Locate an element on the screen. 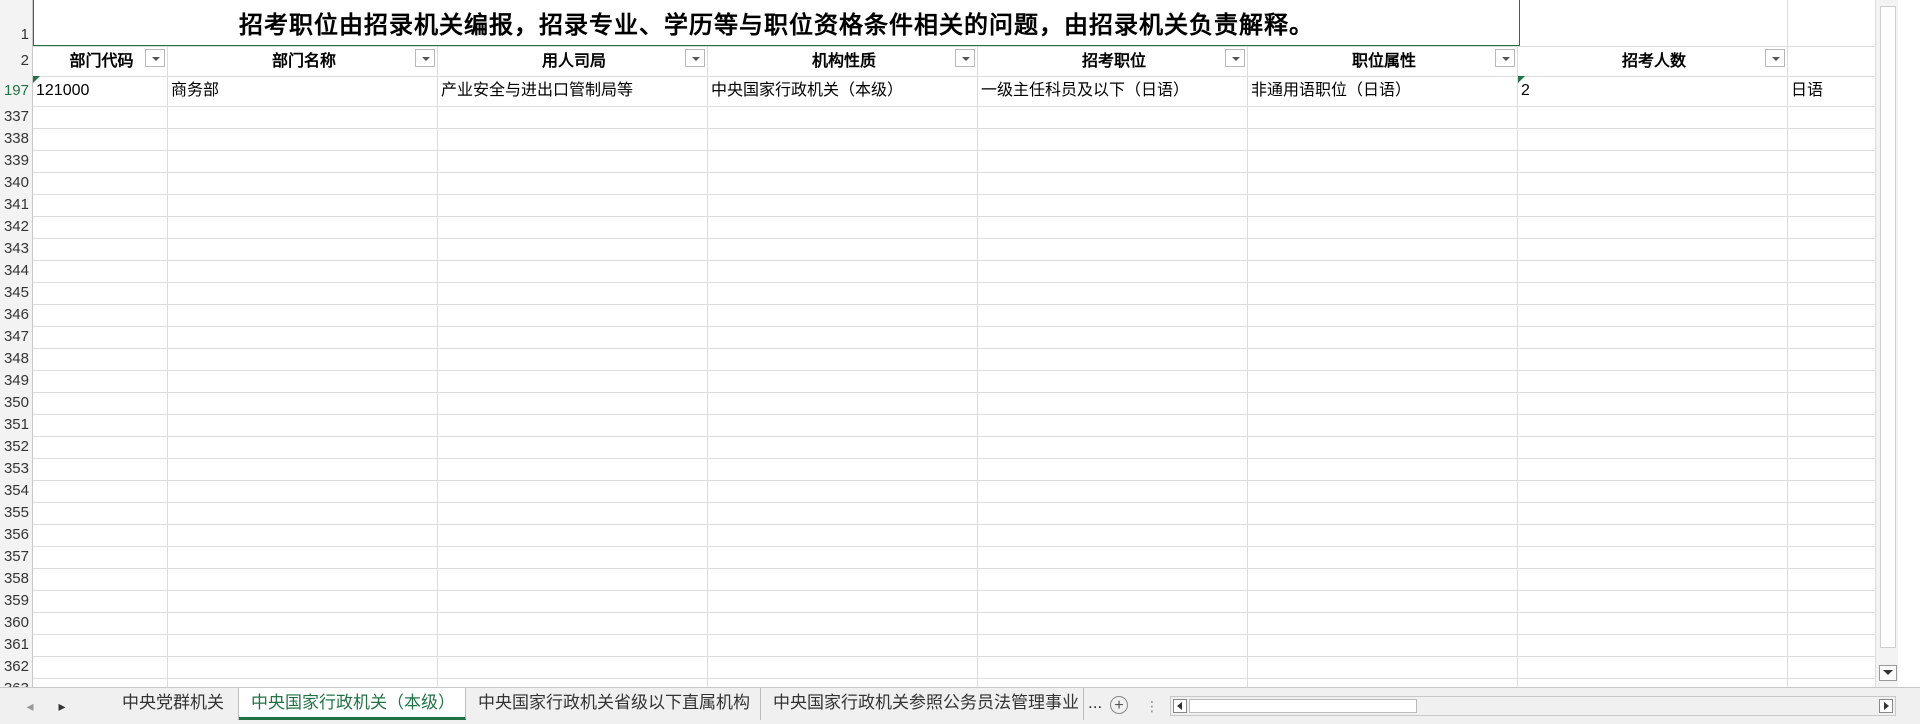 The width and height of the screenshot is (1920, 724). row-number: 347 is located at coordinates (16, 337).